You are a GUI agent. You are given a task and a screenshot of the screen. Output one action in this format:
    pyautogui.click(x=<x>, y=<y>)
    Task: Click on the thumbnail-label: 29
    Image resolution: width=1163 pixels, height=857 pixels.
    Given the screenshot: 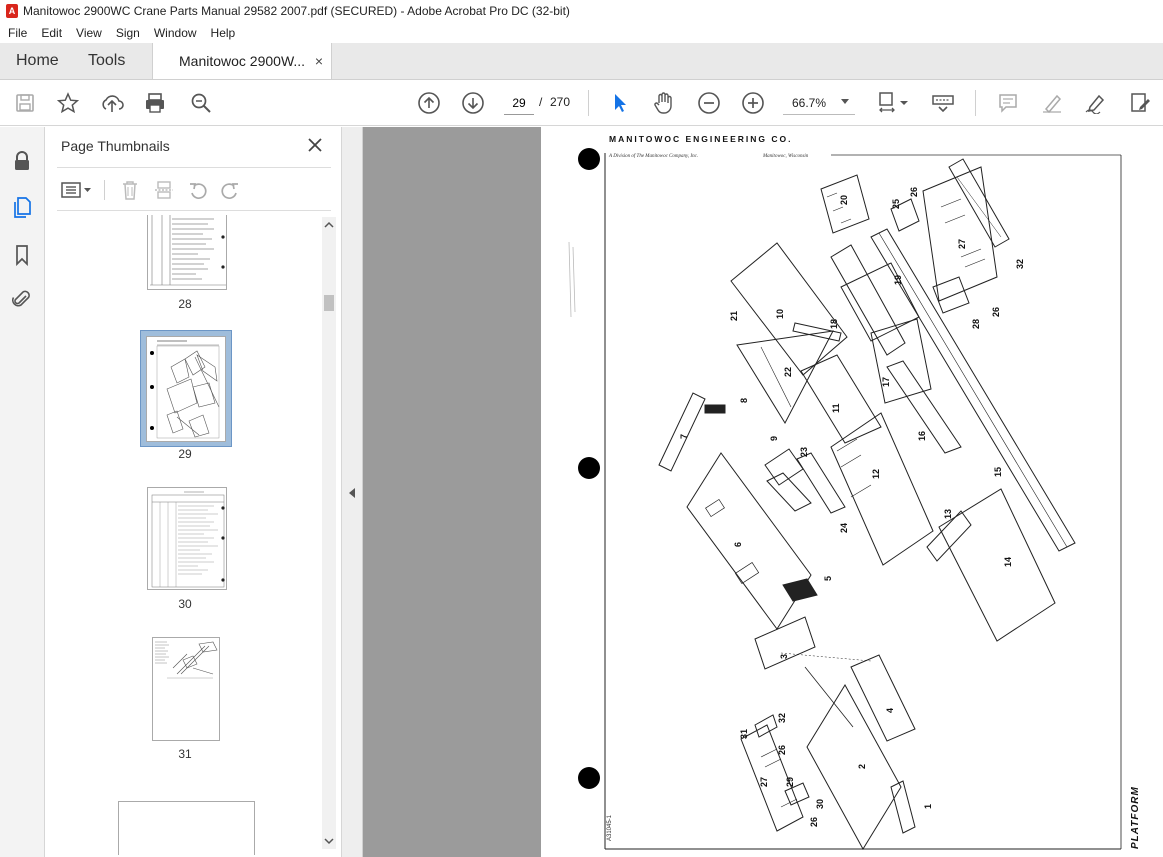 What is the action you would take?
    pyautogui.click(x=185, y=454)
    